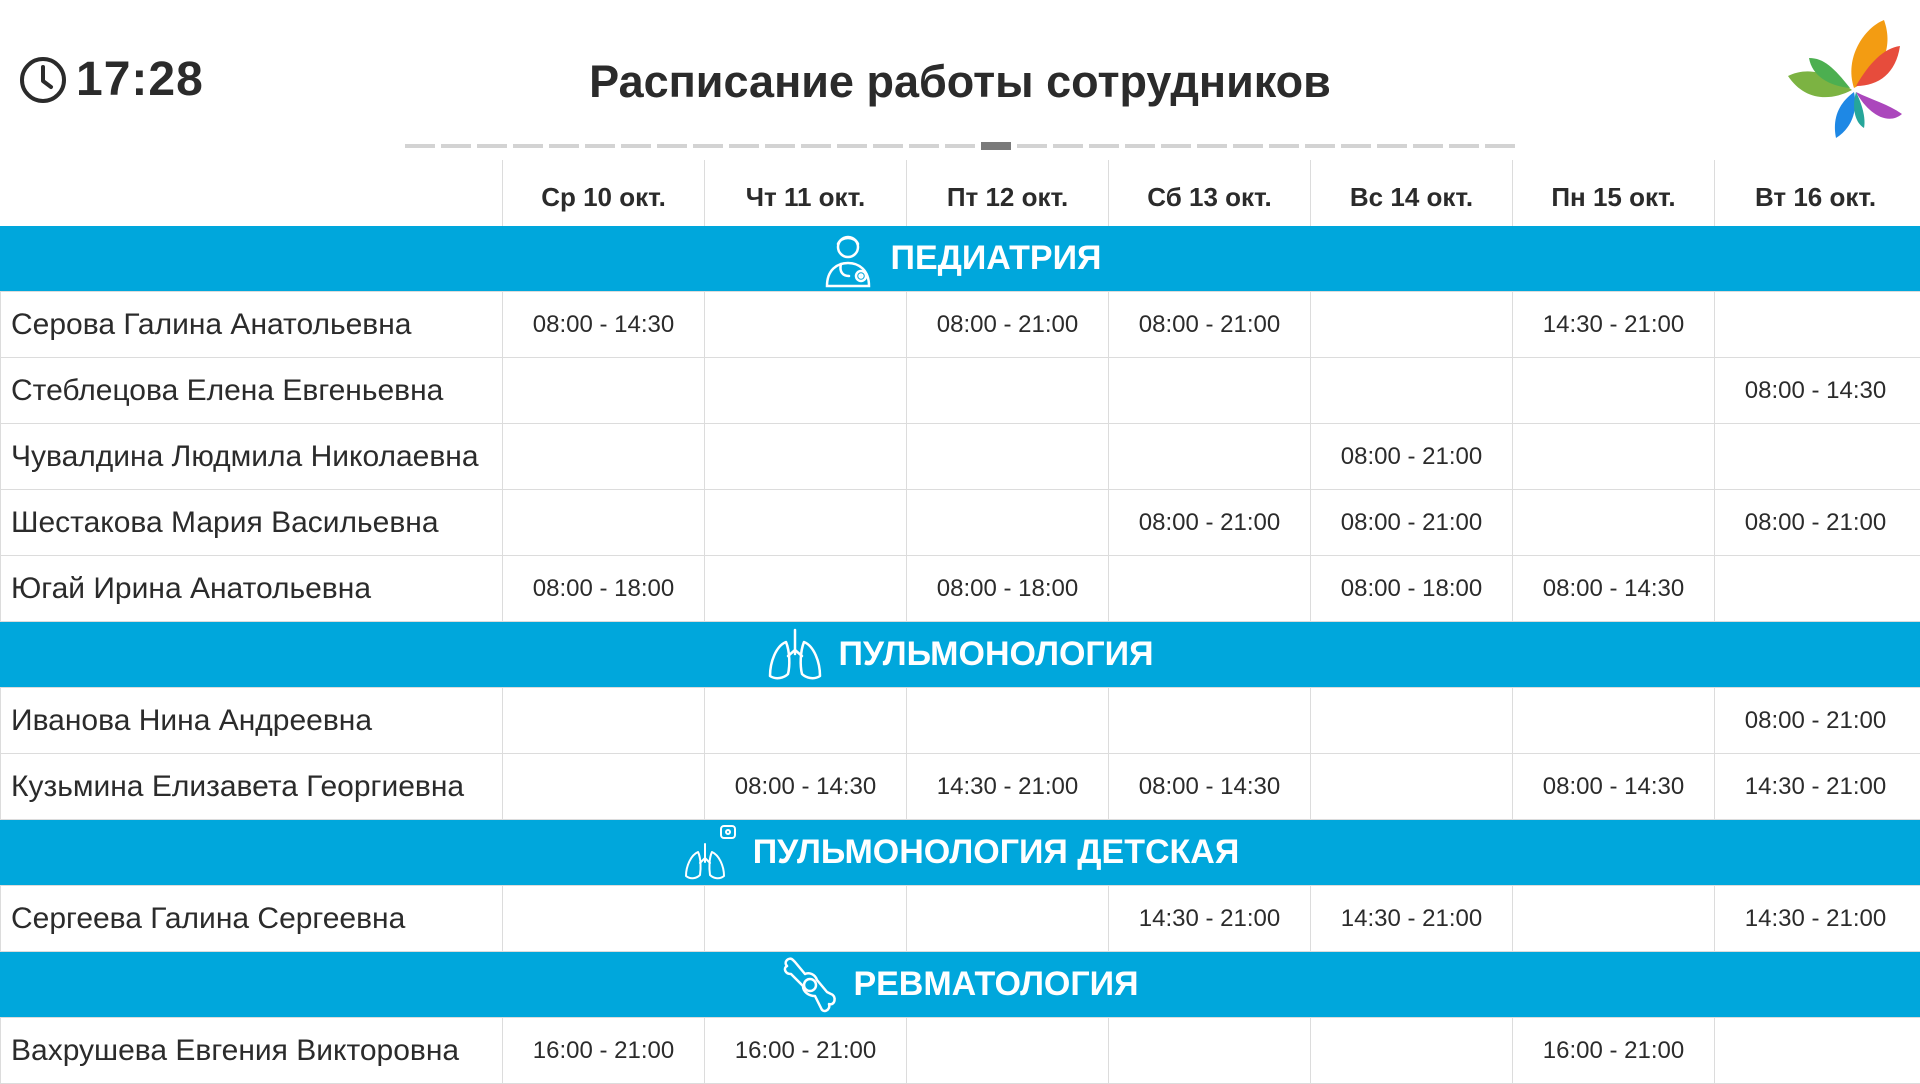 The image size is (1920, 1084). I want to click on department-header: ПУЛЬМОНОЛОГИЯ, so click(960, 655).